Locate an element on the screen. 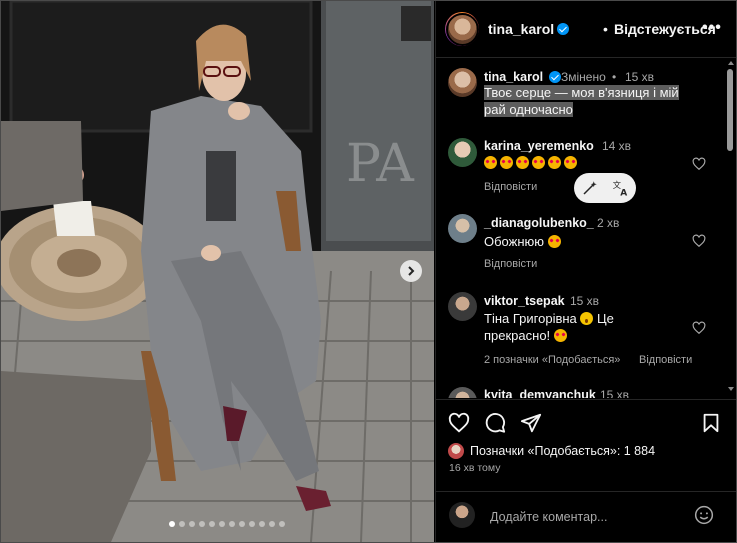 Image resolution: width=737 pixels, height=543 pixels. translate-popup: 文A is located at coordinates (605, 188).